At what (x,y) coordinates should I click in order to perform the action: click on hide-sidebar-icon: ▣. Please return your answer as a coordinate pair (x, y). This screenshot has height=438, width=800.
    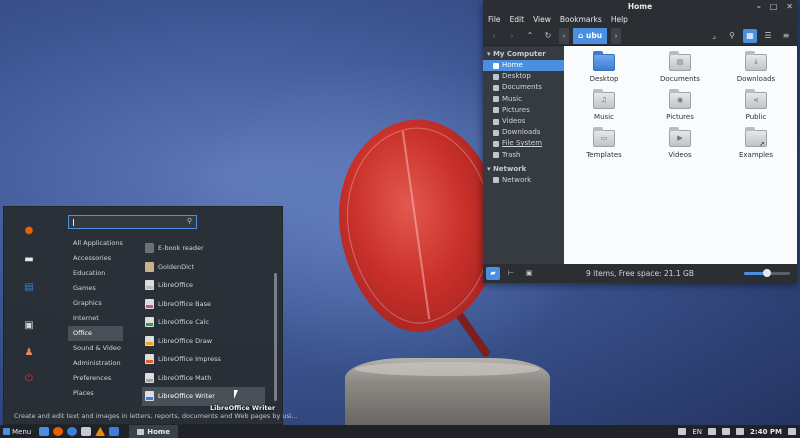
    Looking at the image, I should click on (529, 273).